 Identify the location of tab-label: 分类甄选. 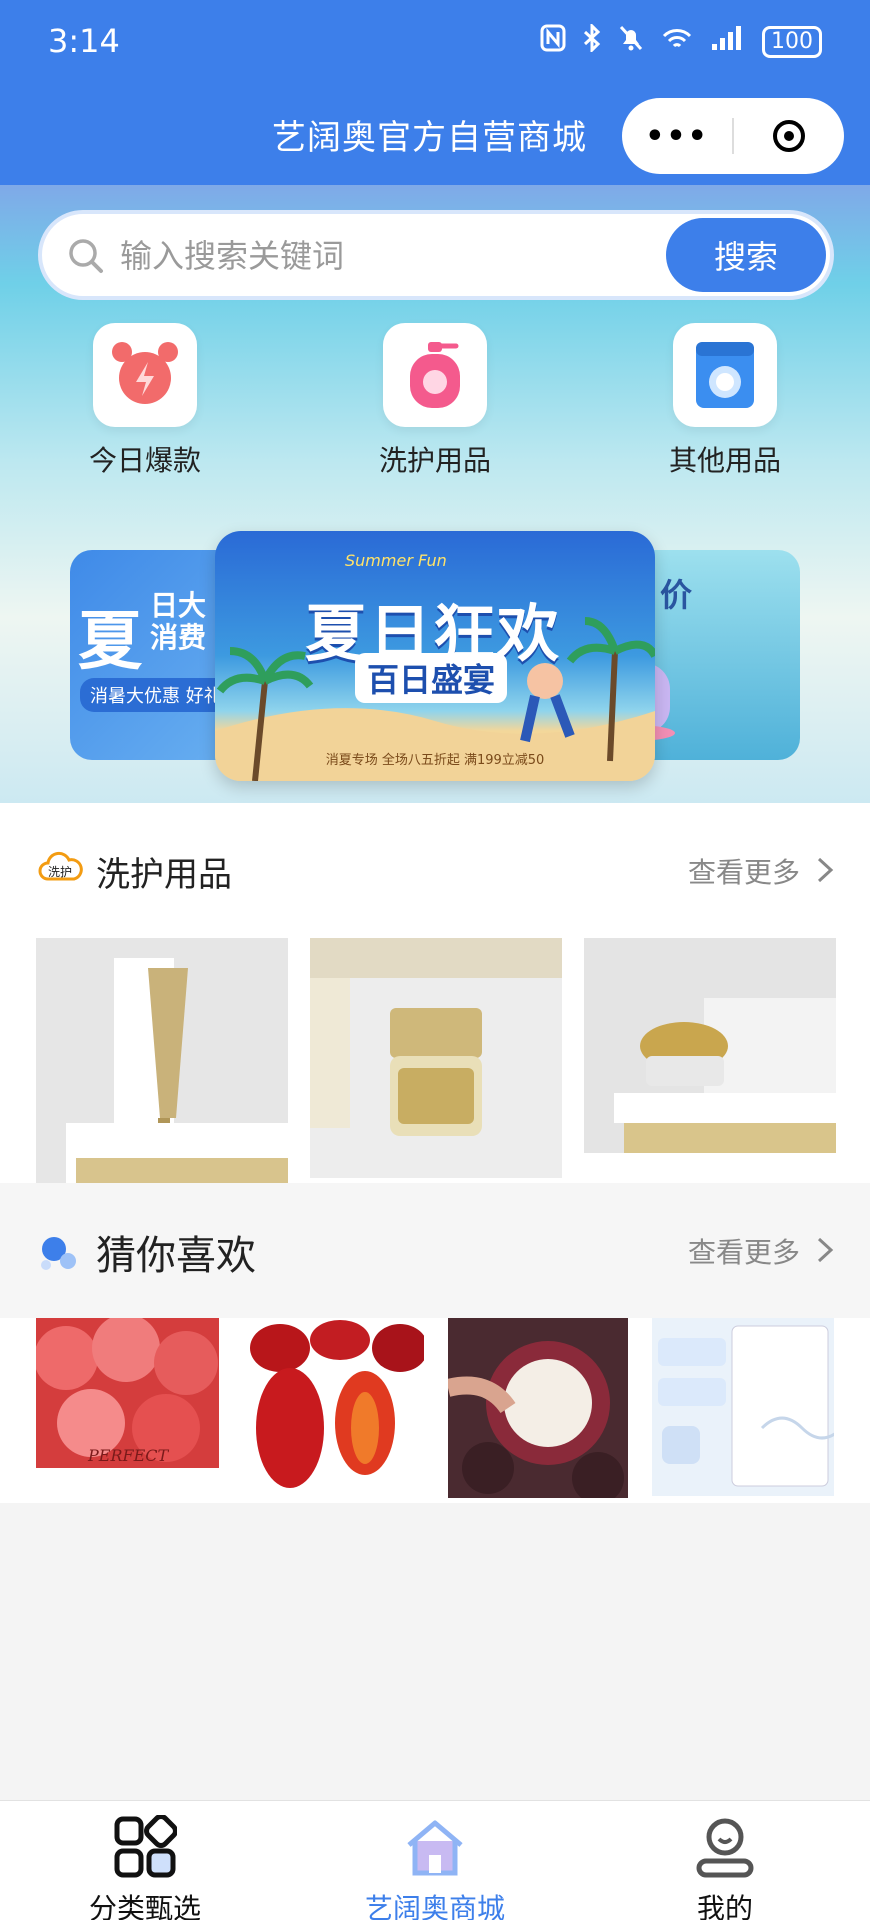
(144, 1906).